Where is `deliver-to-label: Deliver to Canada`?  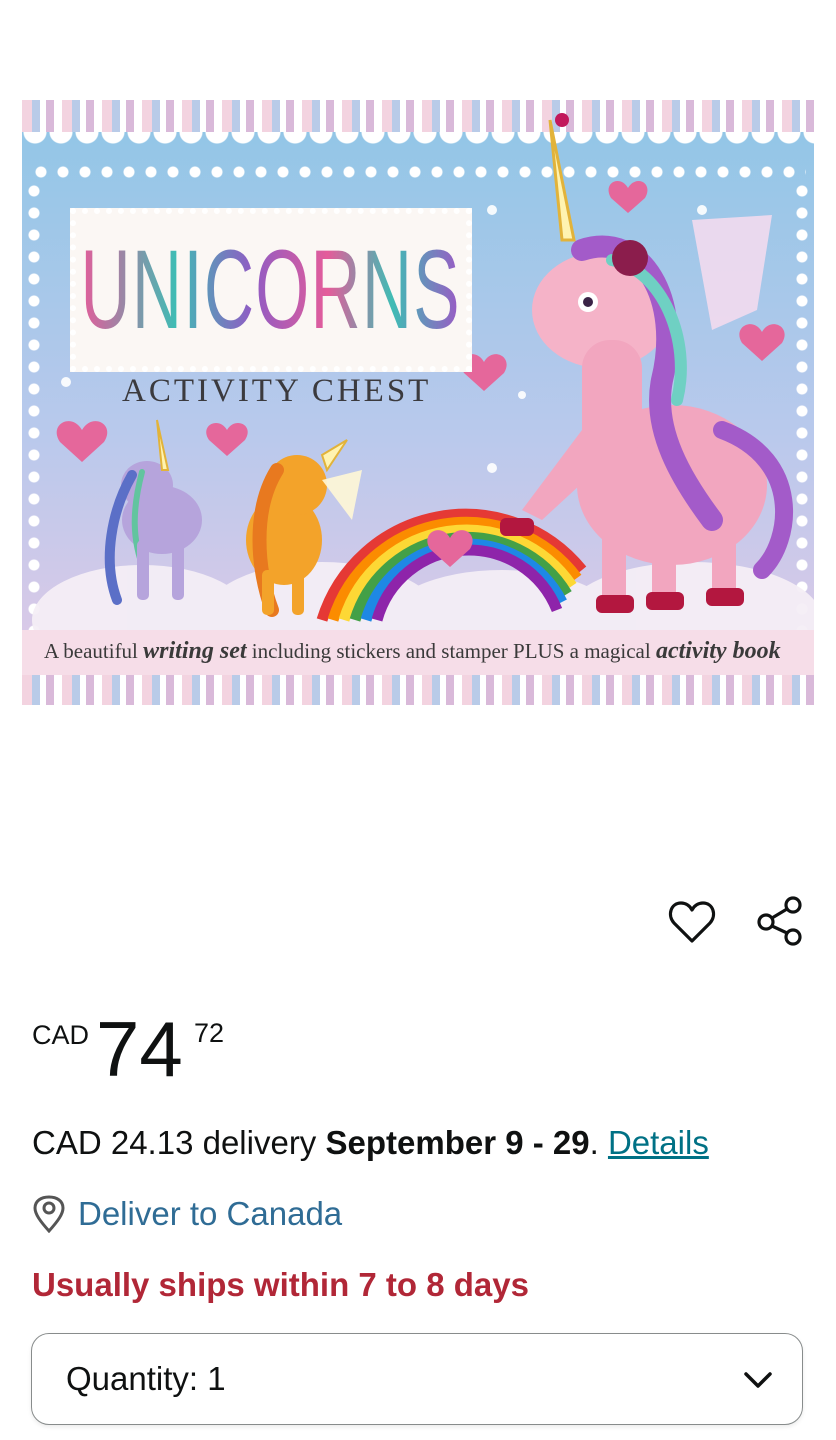 deliver-to-label: Deliver to Canada is located at coordinates (210, 1213).